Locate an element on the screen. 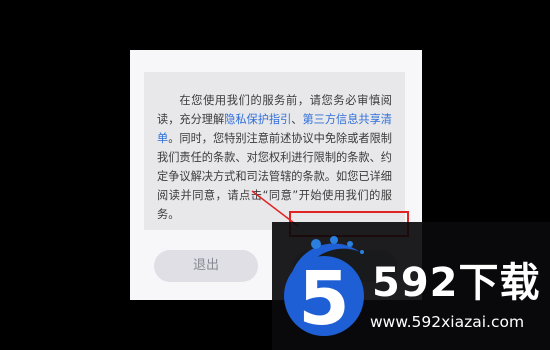 The image size is (550, 350). site-logo: 5 is located at coordinates (324, 289).